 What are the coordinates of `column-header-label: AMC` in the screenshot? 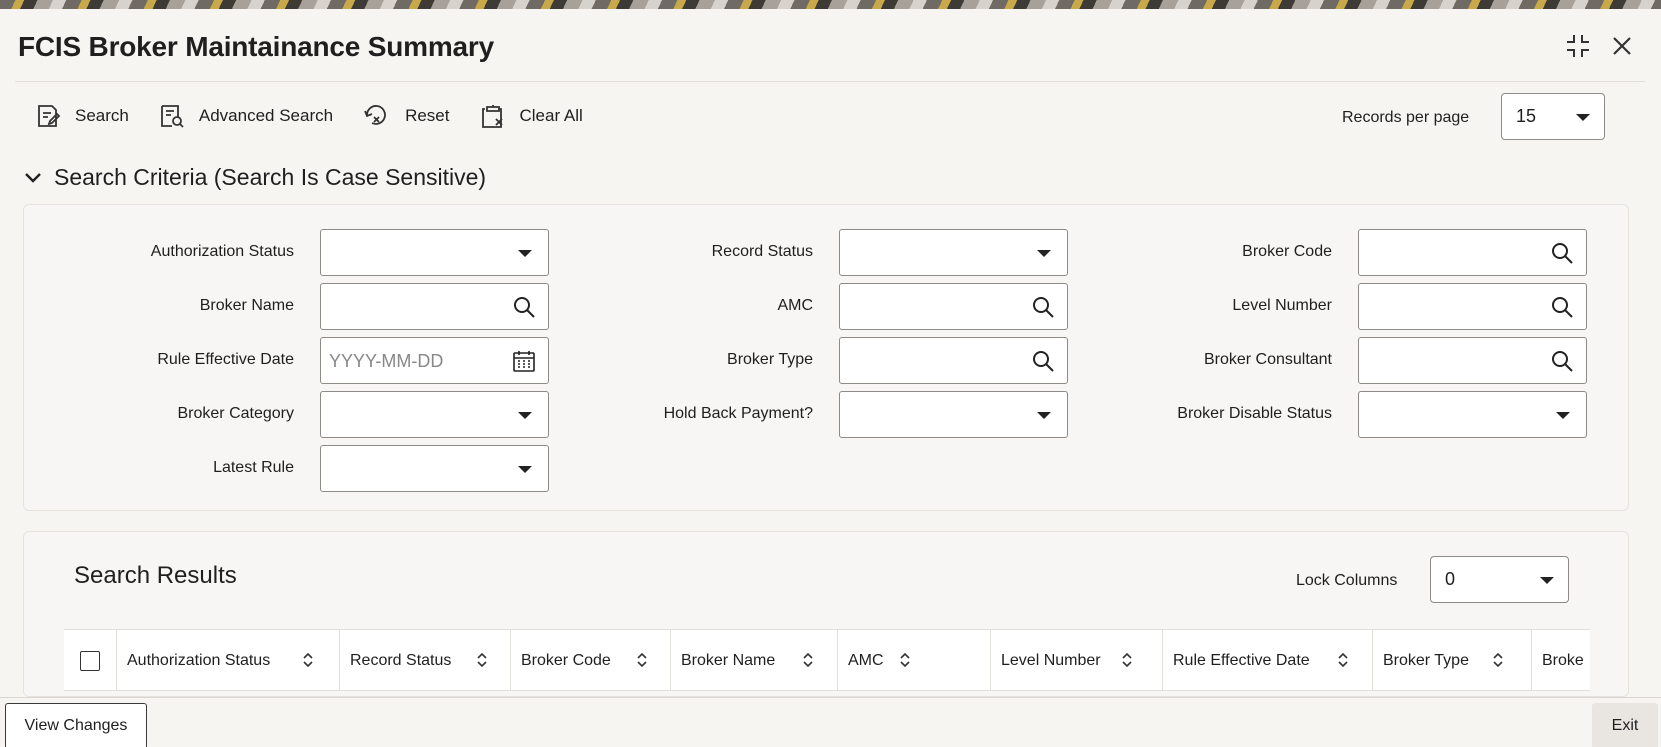 It's located at (866, 660).